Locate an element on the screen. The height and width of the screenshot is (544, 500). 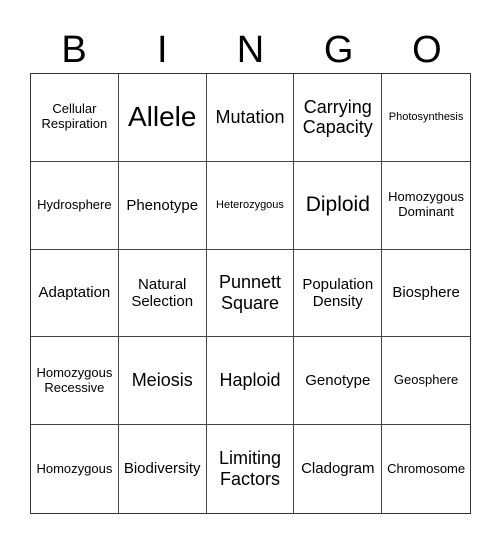
bingo-cell: Chromosome is located at coordinates (426, 469).